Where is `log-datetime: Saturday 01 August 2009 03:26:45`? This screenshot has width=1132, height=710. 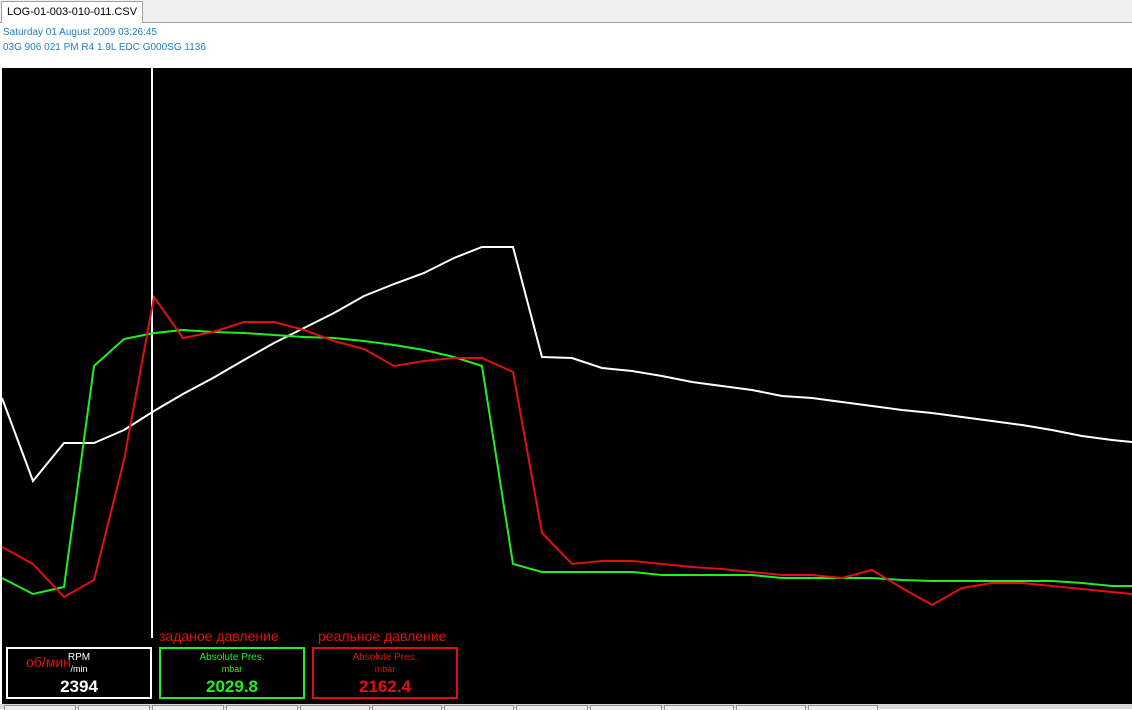 log-datetime: Saturday 01 August 2009 03:26:45 is located at coordinates (80, 32).